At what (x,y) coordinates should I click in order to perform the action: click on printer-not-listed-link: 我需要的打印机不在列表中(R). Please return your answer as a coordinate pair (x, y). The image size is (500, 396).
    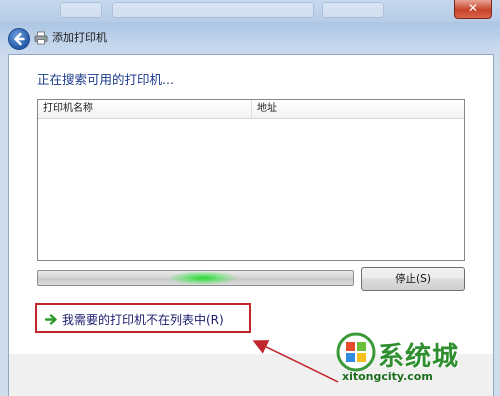
    Looking at the image, I should click on (134, 319).